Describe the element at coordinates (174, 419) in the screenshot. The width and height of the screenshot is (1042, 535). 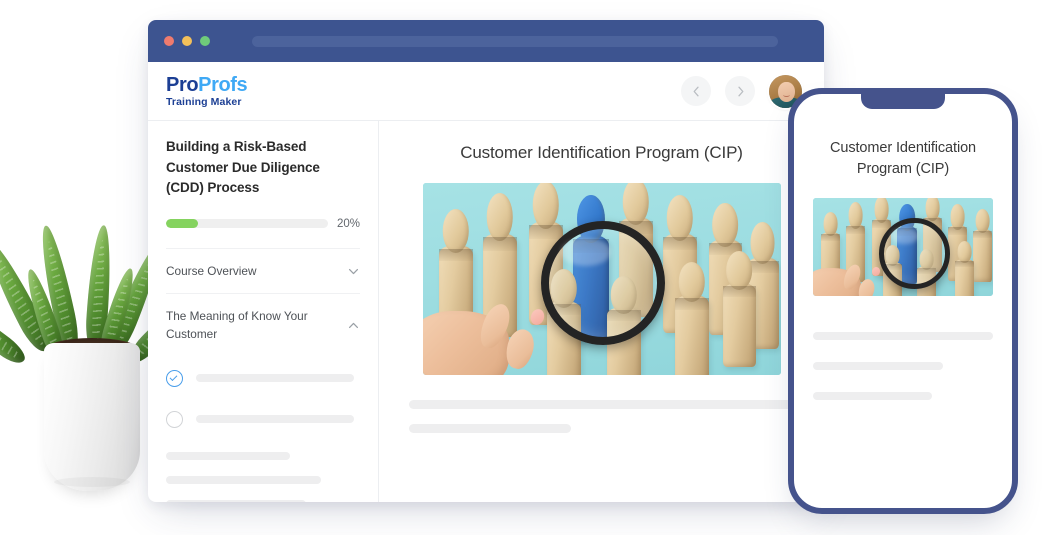
I see `empty-circle-icon` at that location.